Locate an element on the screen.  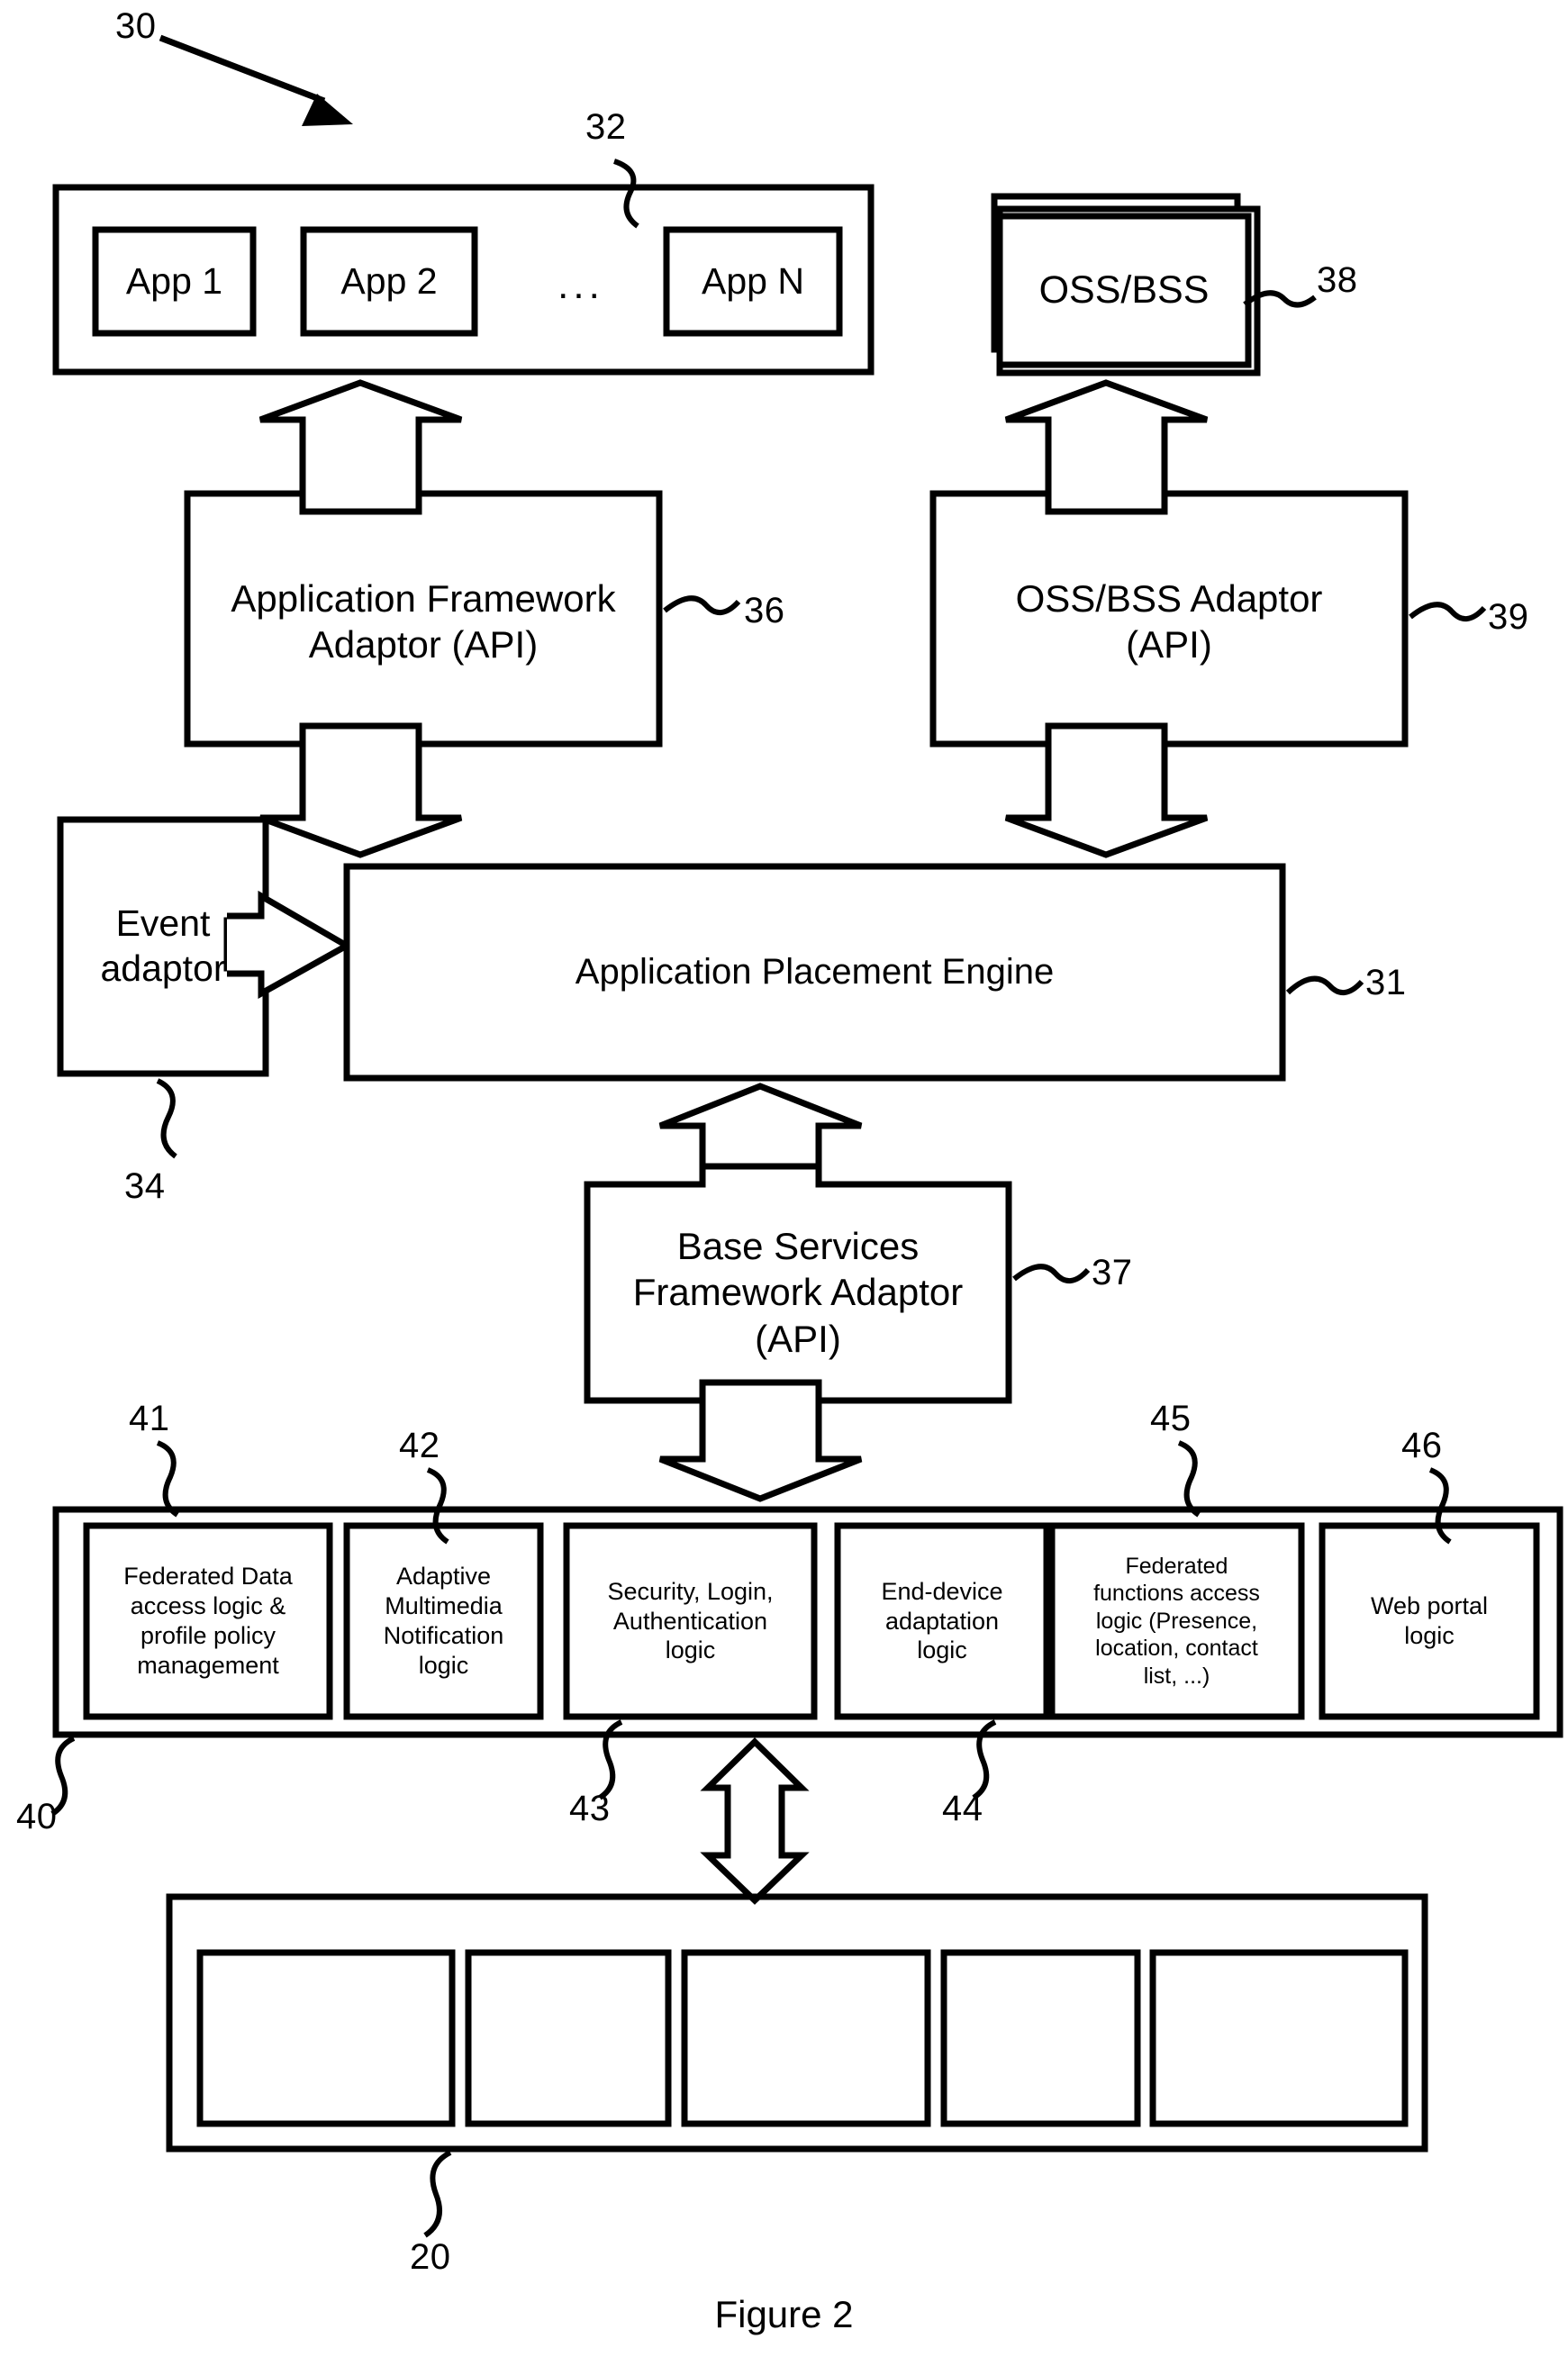
oss-bss-adaptor-box is located at coordinates (1169, 619).